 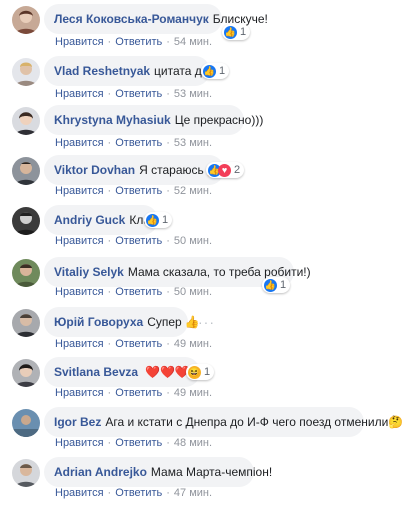 I want to click on comment-bubble: Svitlana Bevza ❤️❤️❤️😂, so click(x=124, y=372).